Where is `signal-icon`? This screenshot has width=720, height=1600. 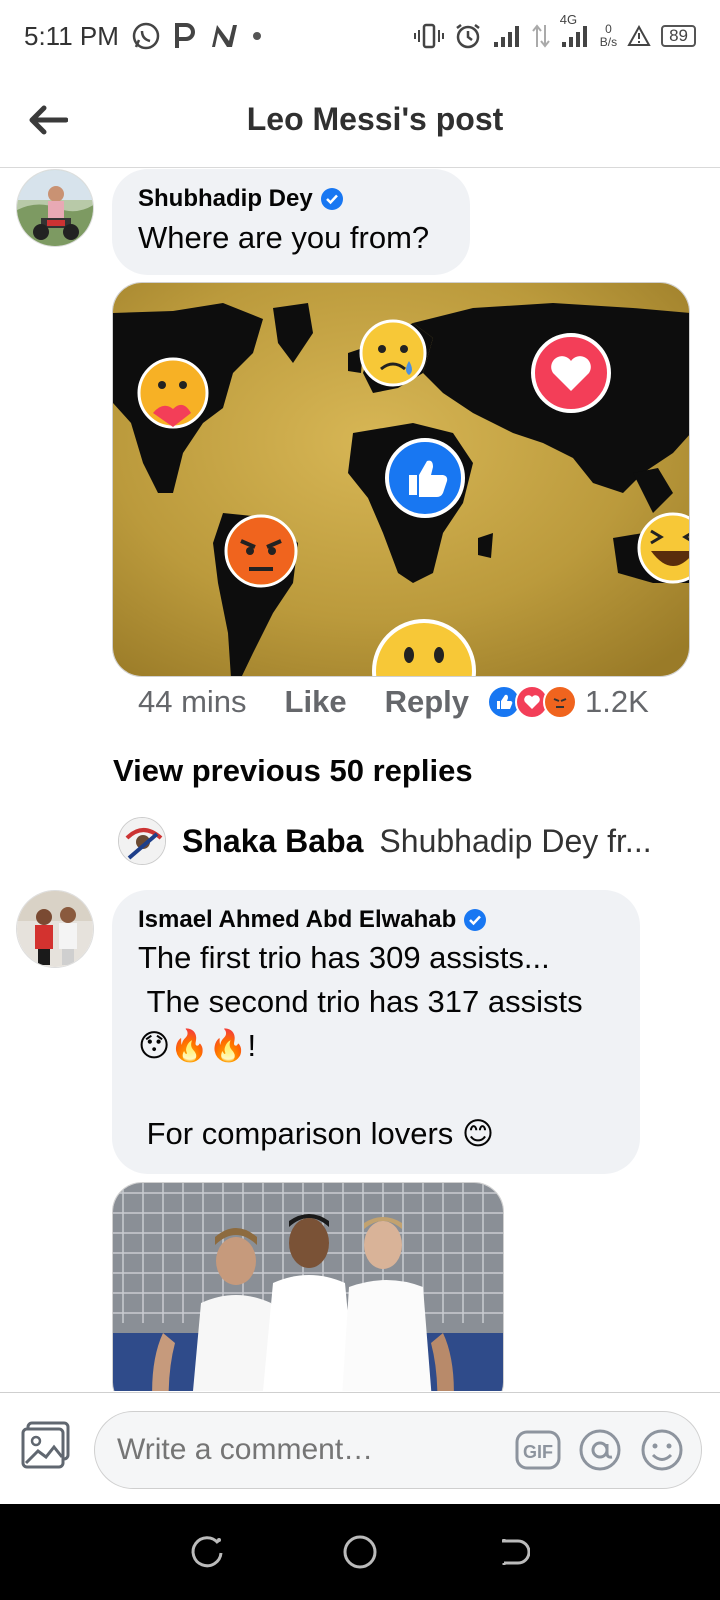
signal-icon is located at coordinates (507, 36).